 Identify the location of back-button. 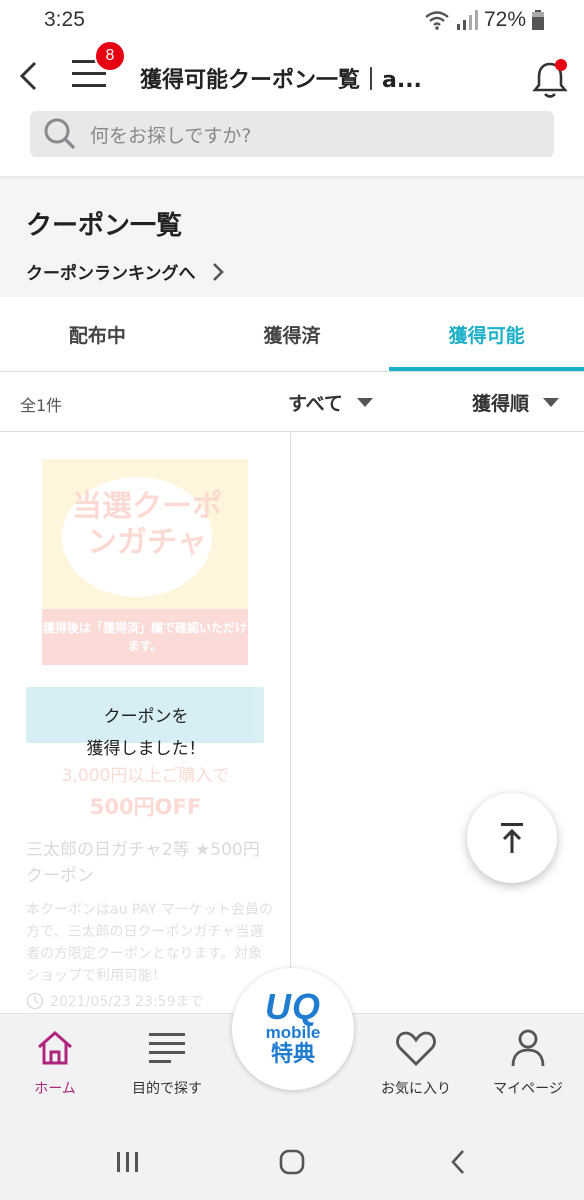
(28, 76).